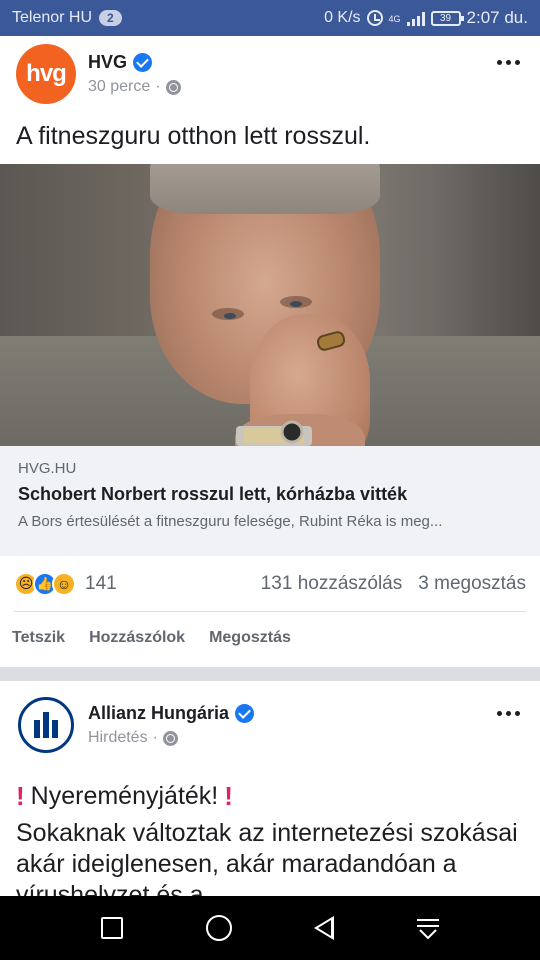 This screenshot has width=540, height=960. I want to click on hvg-logo: hvg, so click(46, 73).